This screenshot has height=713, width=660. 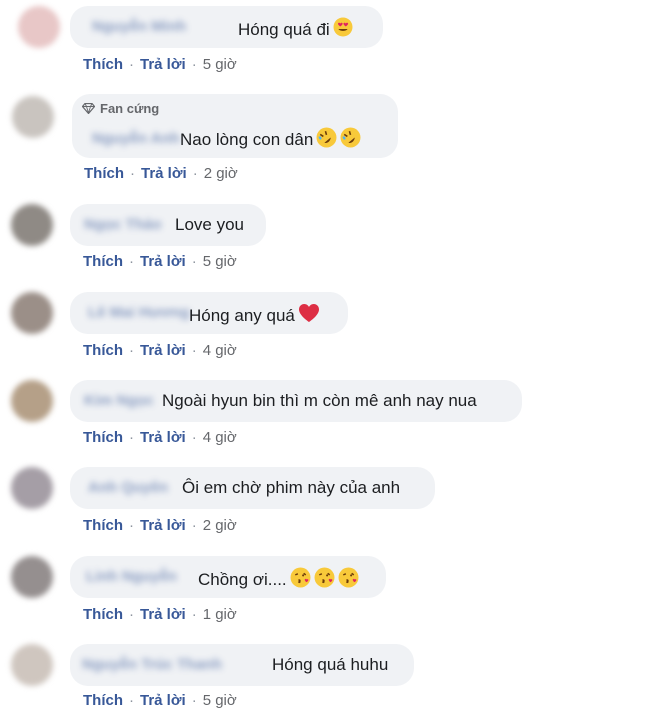 What do you see at coordinates (139, 312) in the screenshot?
I see `author-name: Lê Mai Hương` at bounding box center [139, 312].